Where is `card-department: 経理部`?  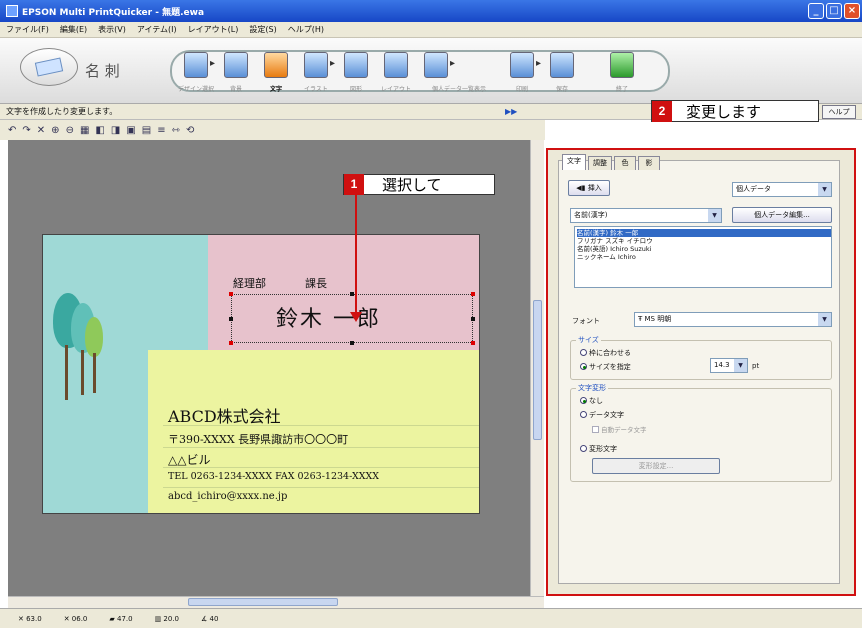 card-department: 経理部 is located at coordinates (249, 283).